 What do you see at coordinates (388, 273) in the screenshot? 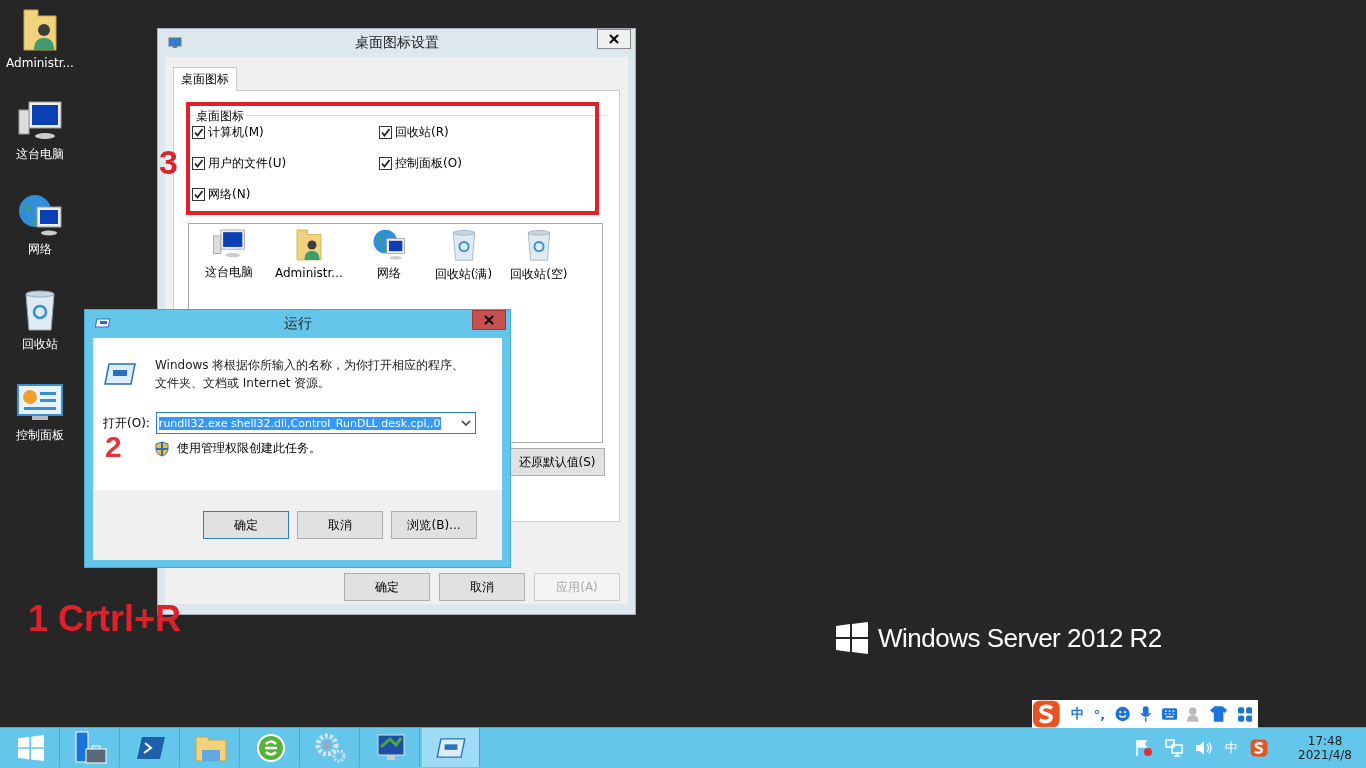
I see `icon-label: 网络` at bounding box center [388, 273].